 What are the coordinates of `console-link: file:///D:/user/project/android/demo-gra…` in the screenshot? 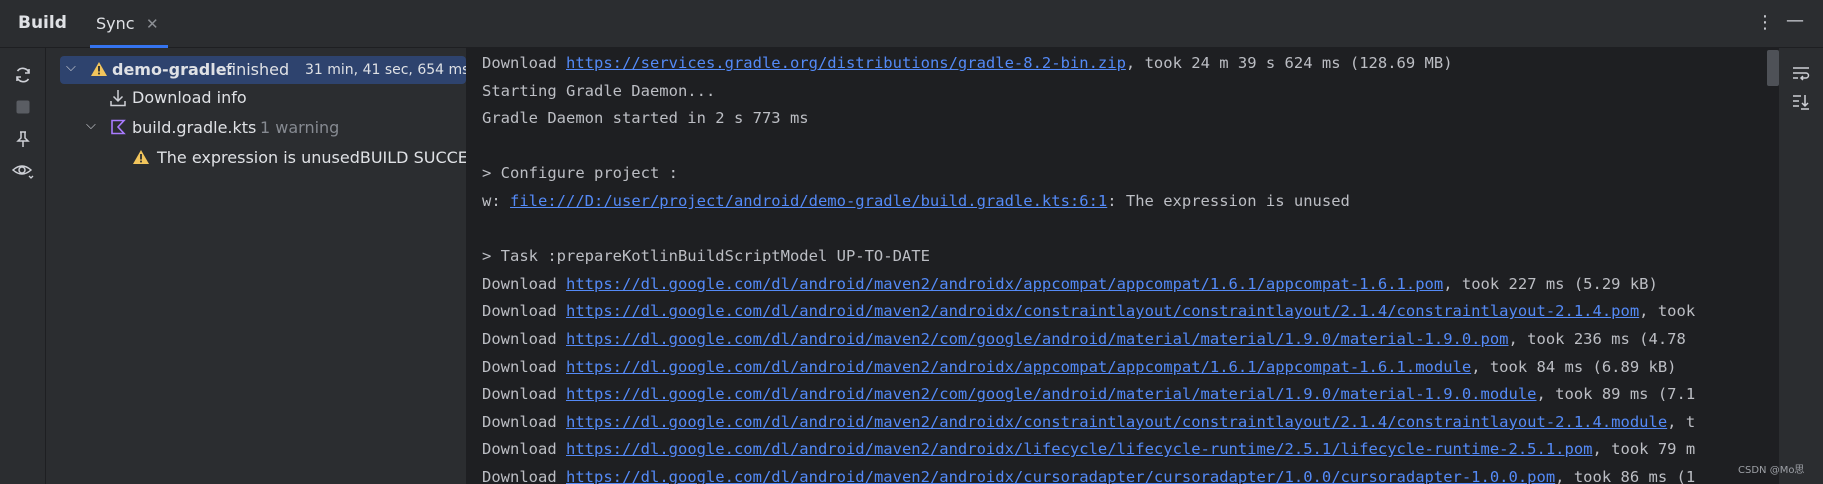 It's located at (808, 201).